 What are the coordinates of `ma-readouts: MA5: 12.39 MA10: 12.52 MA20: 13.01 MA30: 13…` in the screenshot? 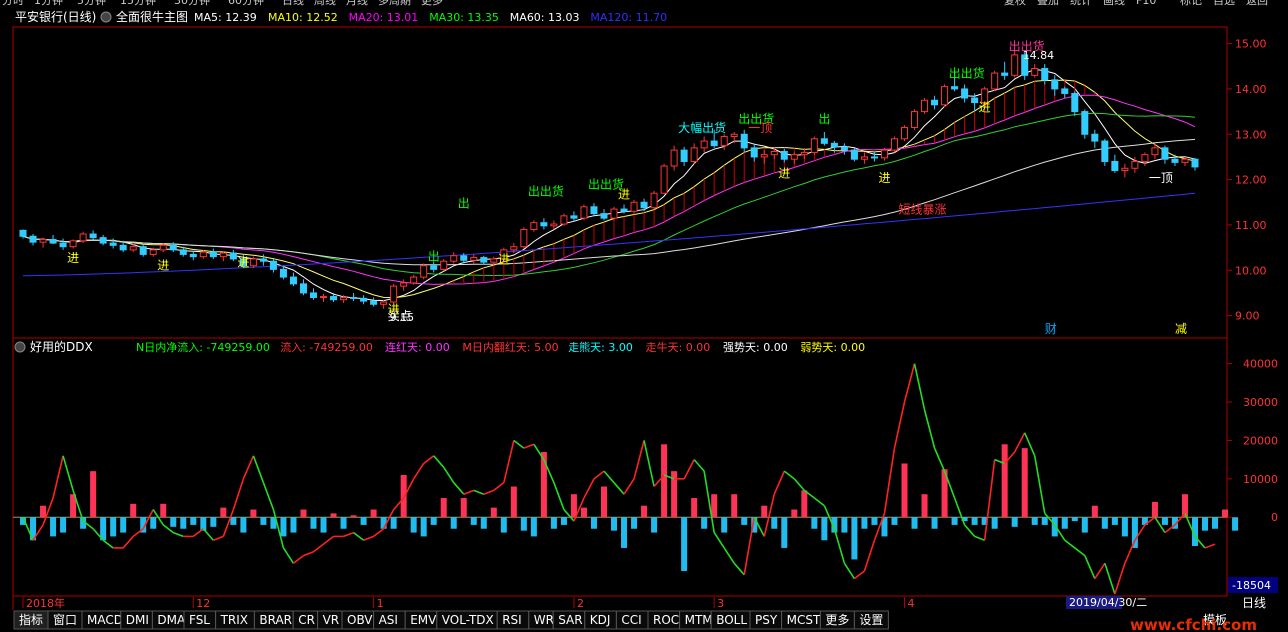 It's located at (430, 17).